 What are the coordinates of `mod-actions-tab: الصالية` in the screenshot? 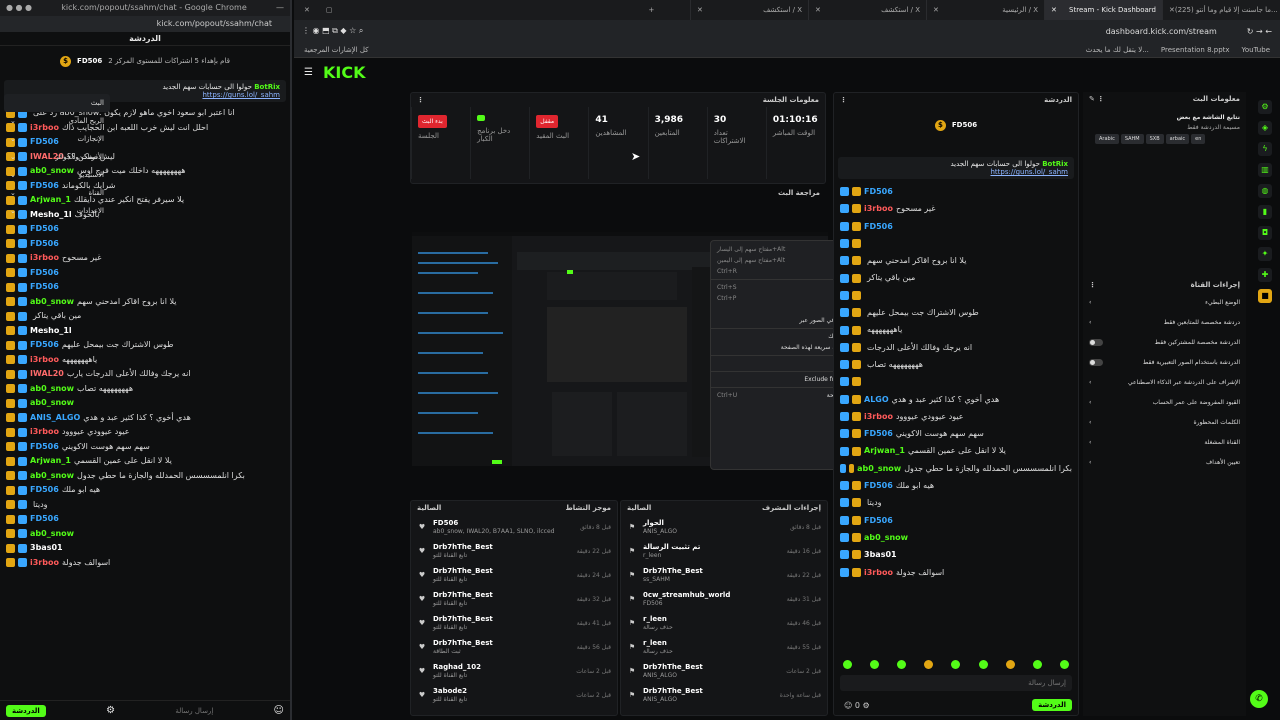 It's located at (639, 508).